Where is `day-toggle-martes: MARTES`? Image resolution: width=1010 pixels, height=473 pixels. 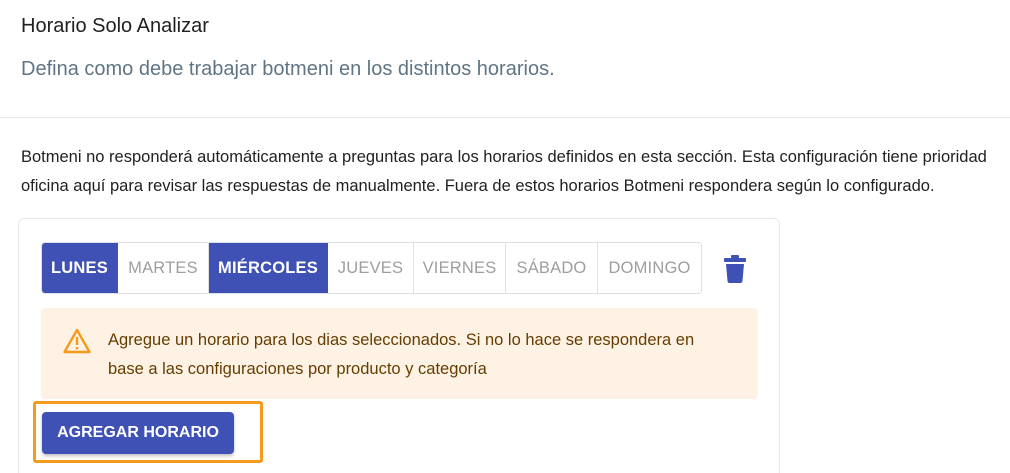 day-toggle-martes: MARTES is located at coordinates (163, 268).